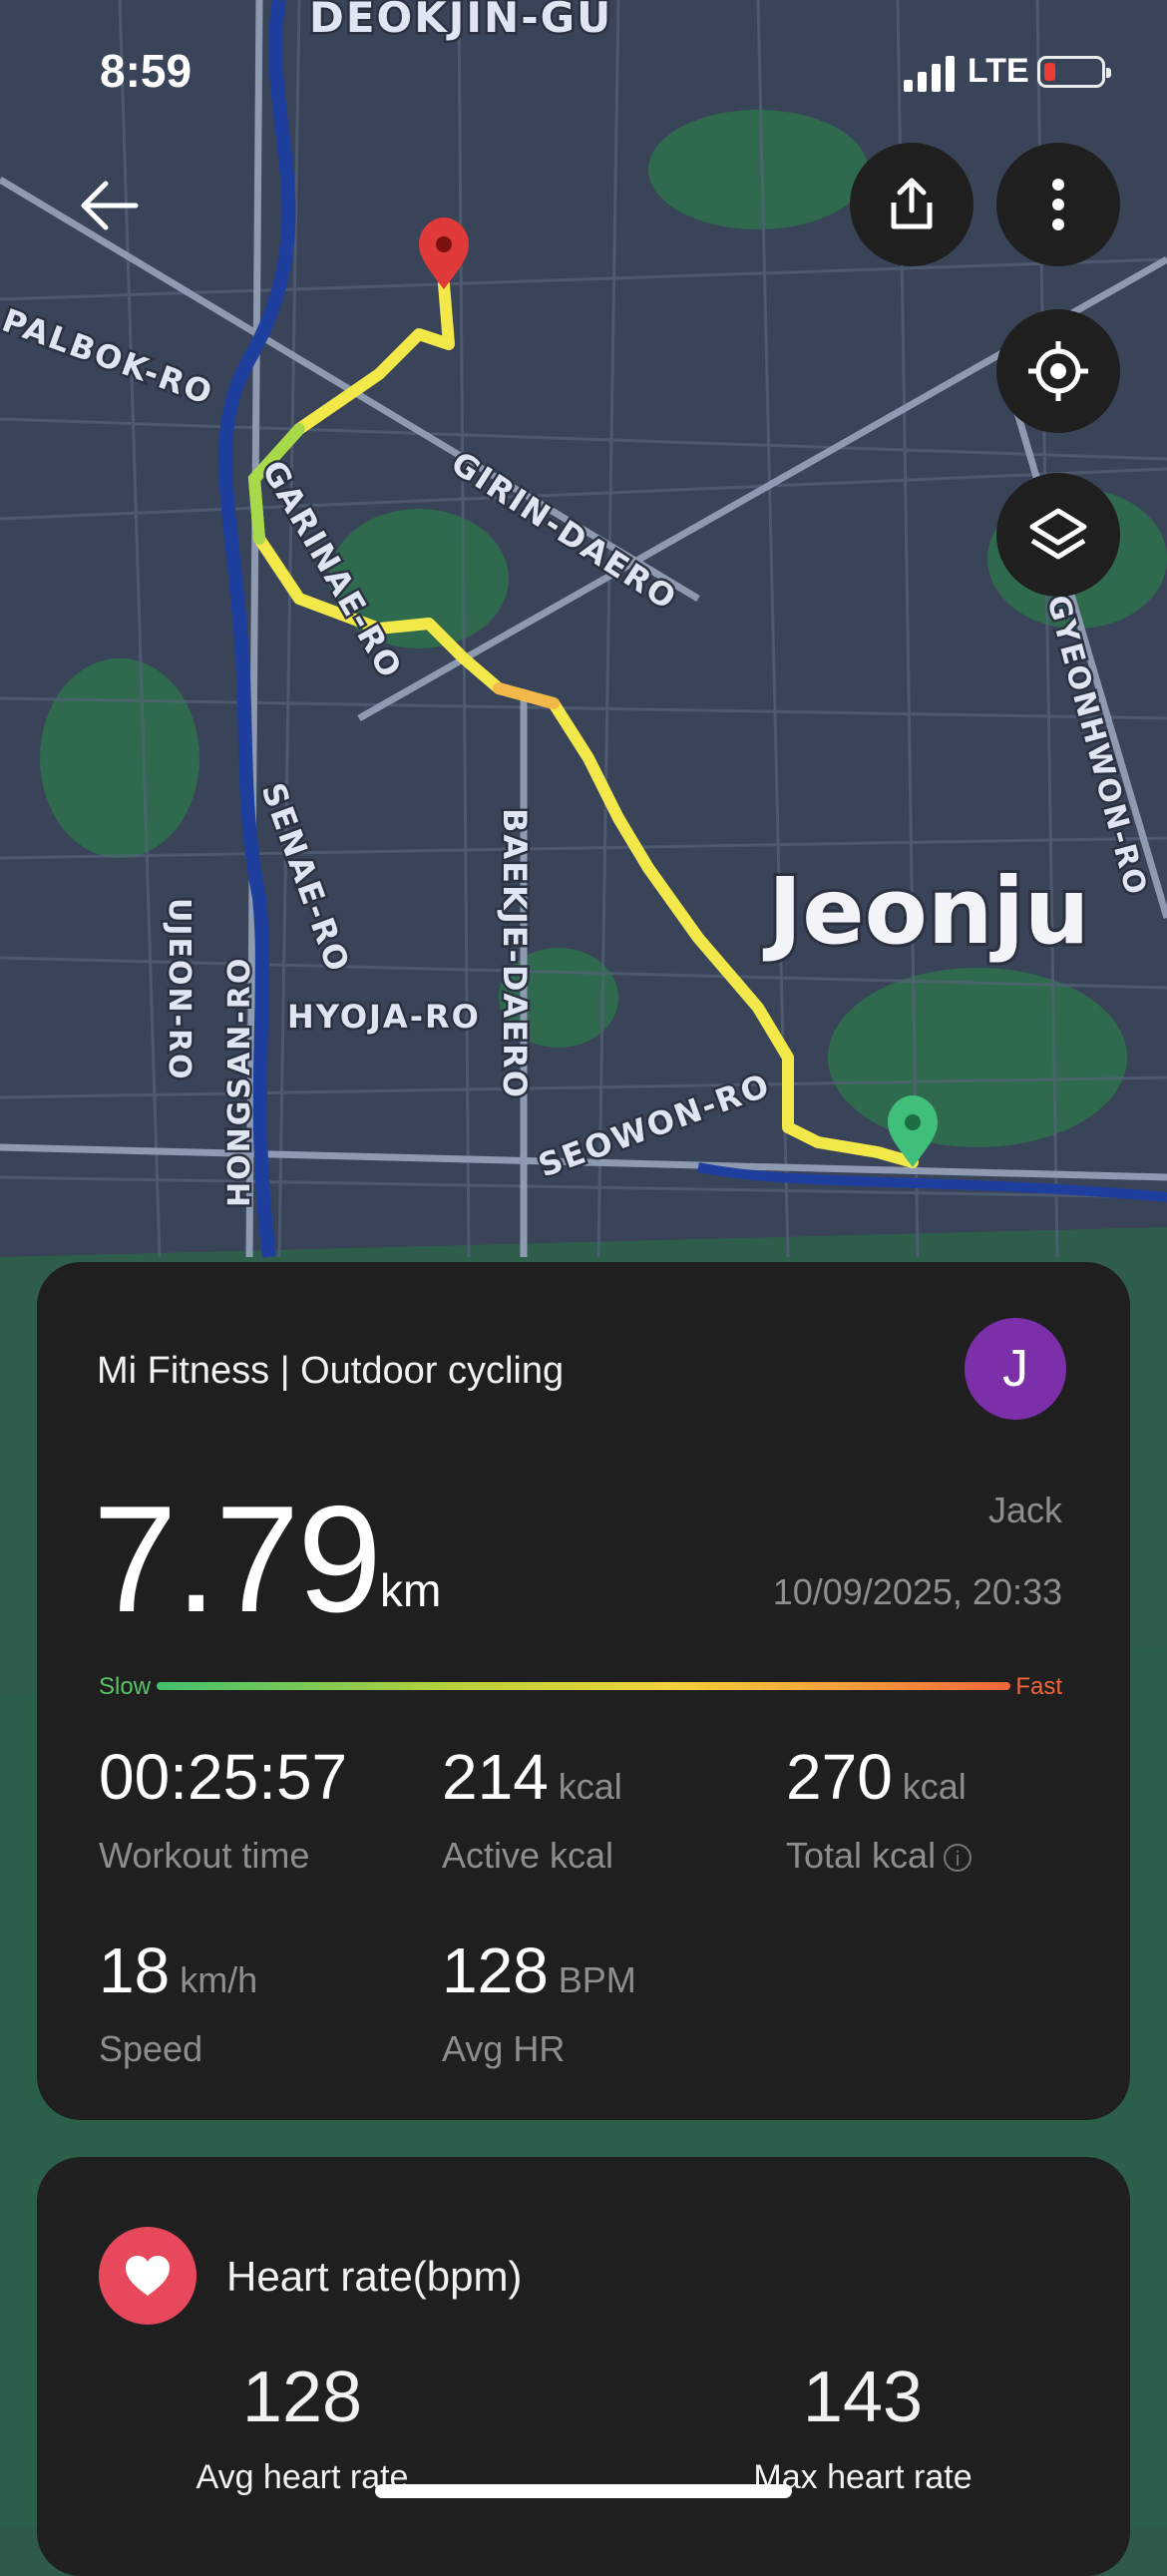  What do you see at coordinates (917, 1591) in the screenshot?
I see `workout-datetime: 10/09/2025, 20:33` at bounding box center [917, 1591].